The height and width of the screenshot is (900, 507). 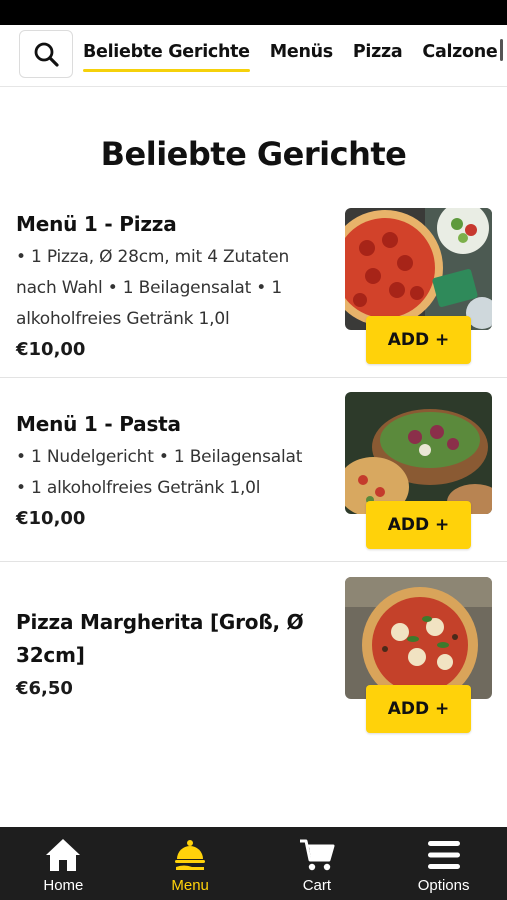 What do you see at coordinates (98, 424) in the screenshot?
I see `item-name: Menü 1 - Pasta` at bounding box center [98, 424].